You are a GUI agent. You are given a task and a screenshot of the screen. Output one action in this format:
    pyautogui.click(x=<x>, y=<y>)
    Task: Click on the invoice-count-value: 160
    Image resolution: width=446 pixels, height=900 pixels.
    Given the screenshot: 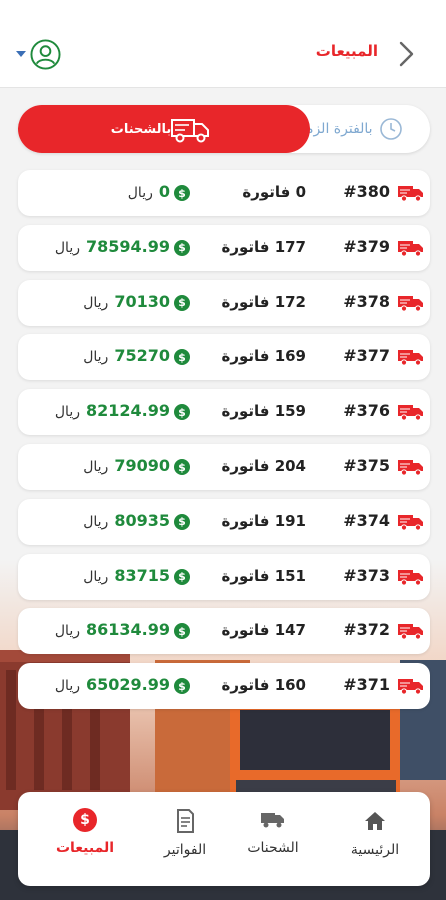 What is the action you would take?
    pyautogui.click(x=290, y=685)
    